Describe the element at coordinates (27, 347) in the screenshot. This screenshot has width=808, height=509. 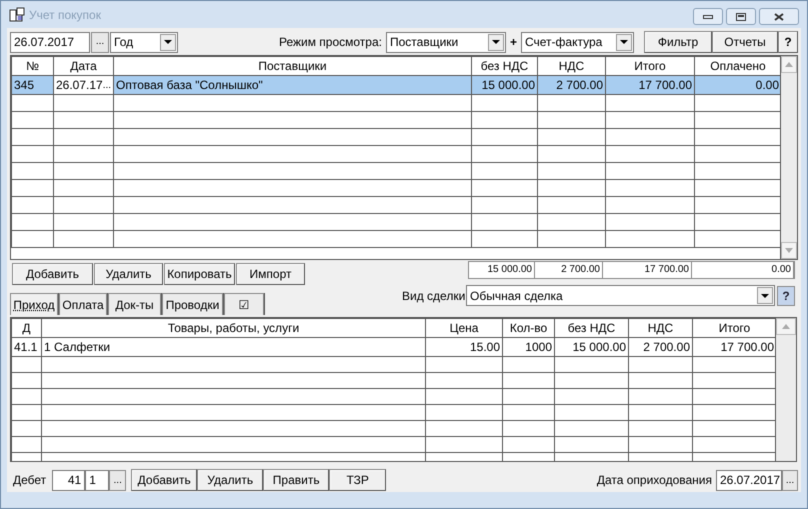
I see `table-cell: 41.1` at that location.